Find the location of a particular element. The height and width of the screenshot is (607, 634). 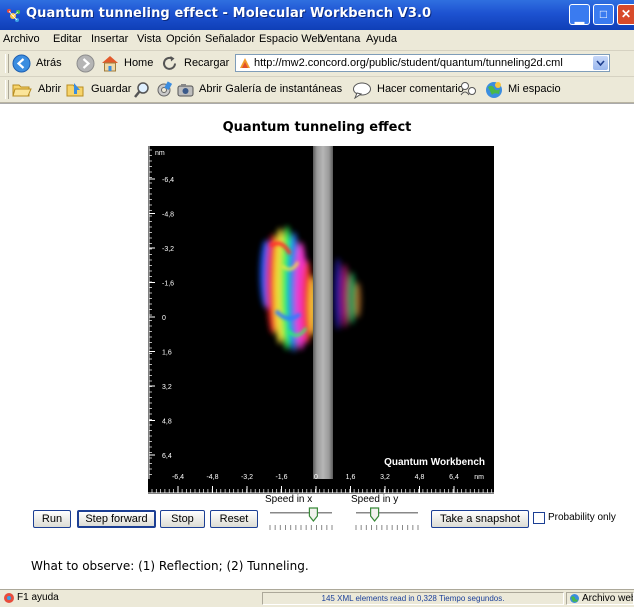

y-tick-label: 6,4 is located at coordinates (167, 456).